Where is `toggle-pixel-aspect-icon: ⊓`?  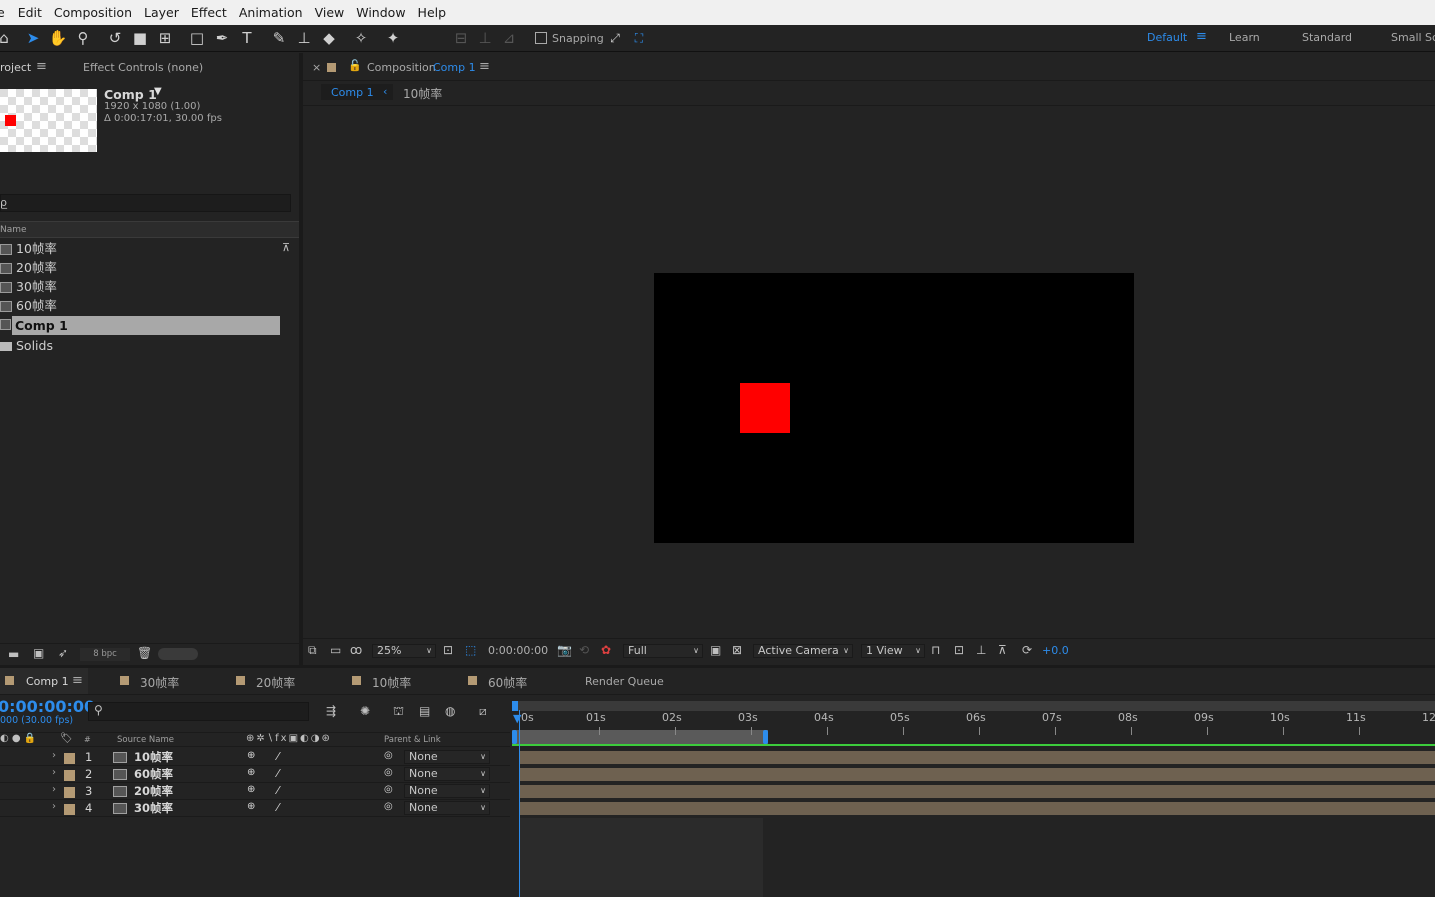 toggle-pixel-aspect-icon: ⊓ is located at coordinates (935, 650).